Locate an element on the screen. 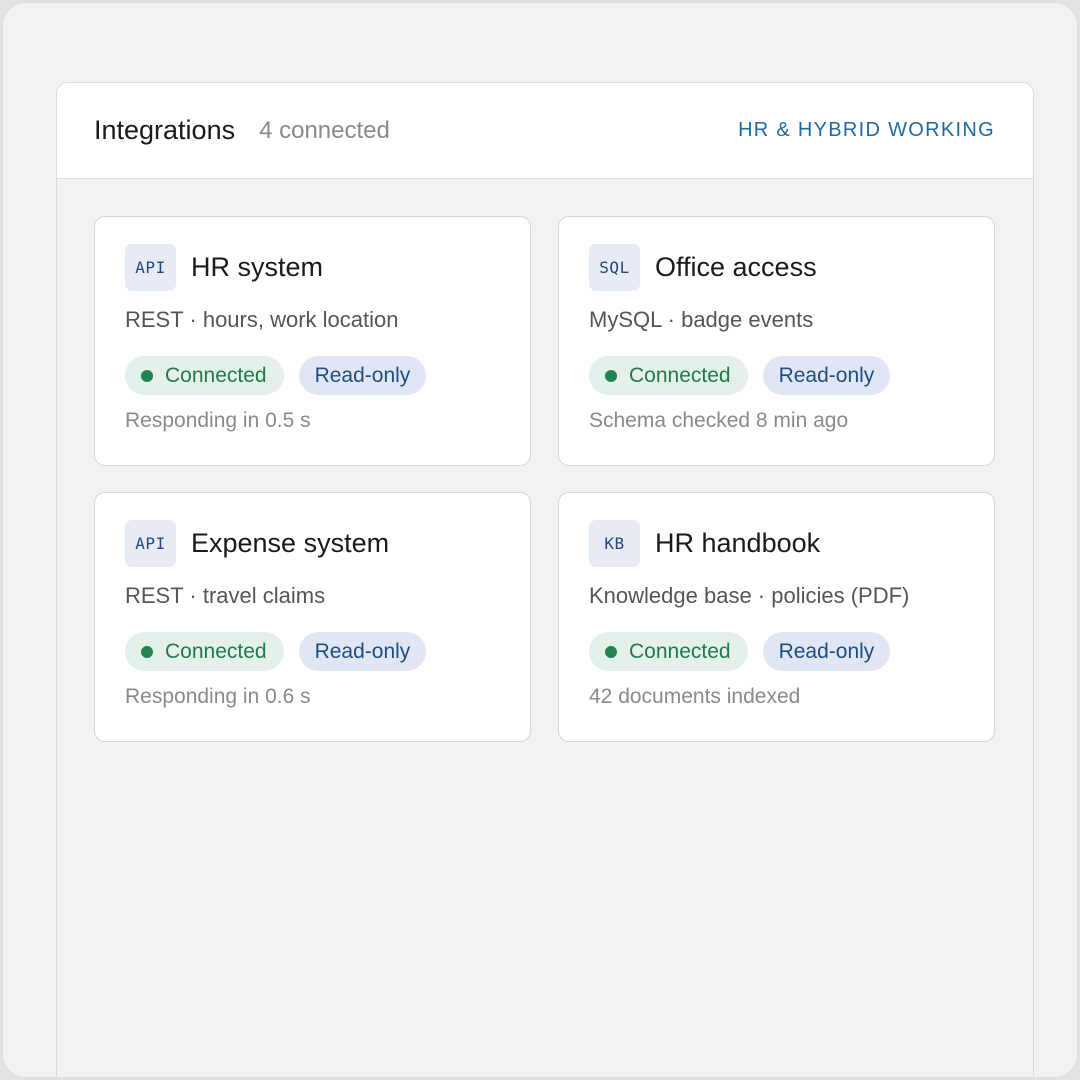  kb-type-icon: KB is located at coordinates (614, 543).